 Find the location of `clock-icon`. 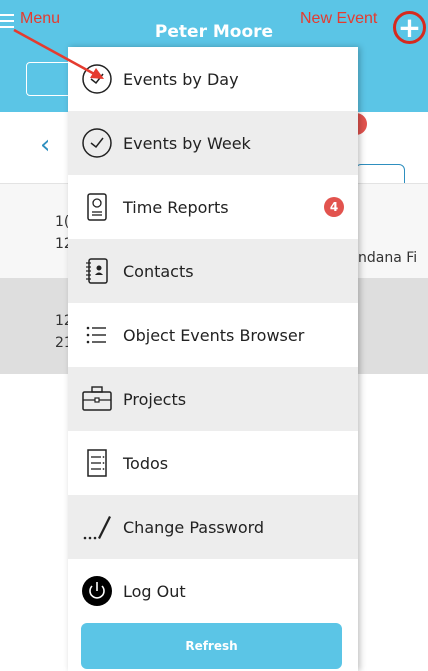

clock-icon is located at coordinates (97, 143).